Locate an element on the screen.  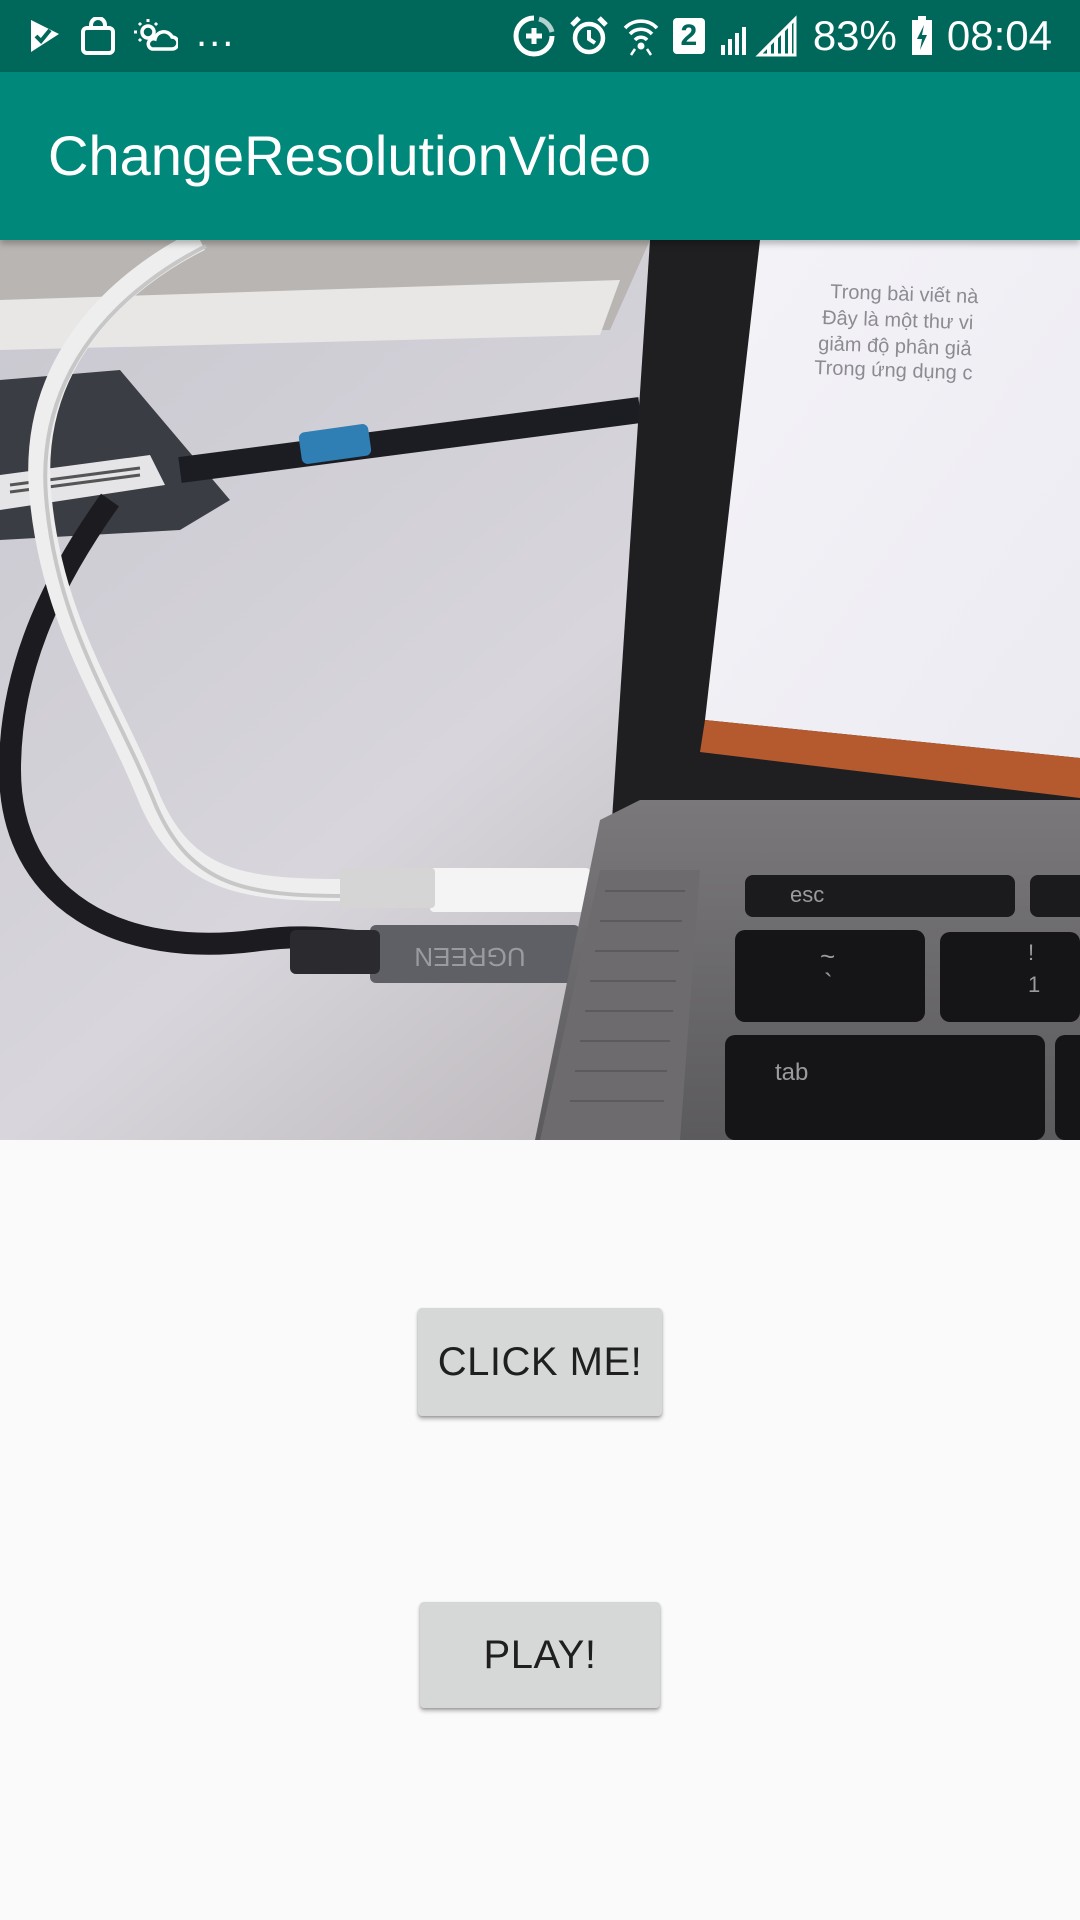
app-bar: ChangeResolutionVideo is located at coordinates (540, 156).